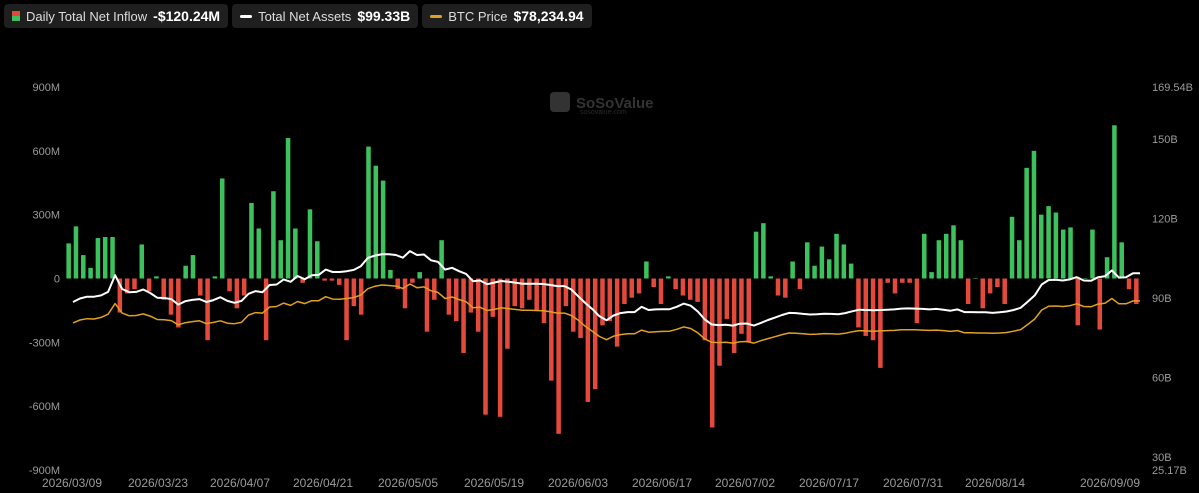 The width and height of the screenshot is (1199, 493). Describe the element at coordinates (560, 102) in the screenshot. I see `sosovalue-logo-icon` at that location.